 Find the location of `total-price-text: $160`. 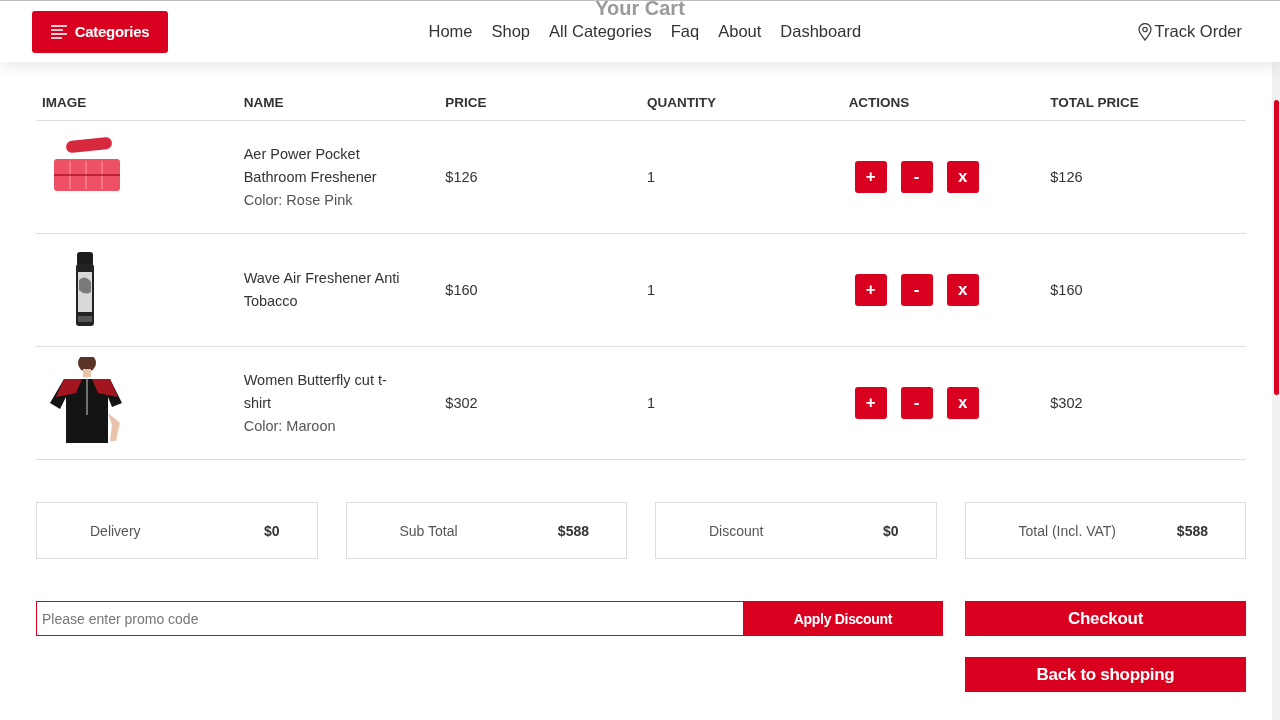

total-price-text: $160 is located at coordinates (1066, 290).